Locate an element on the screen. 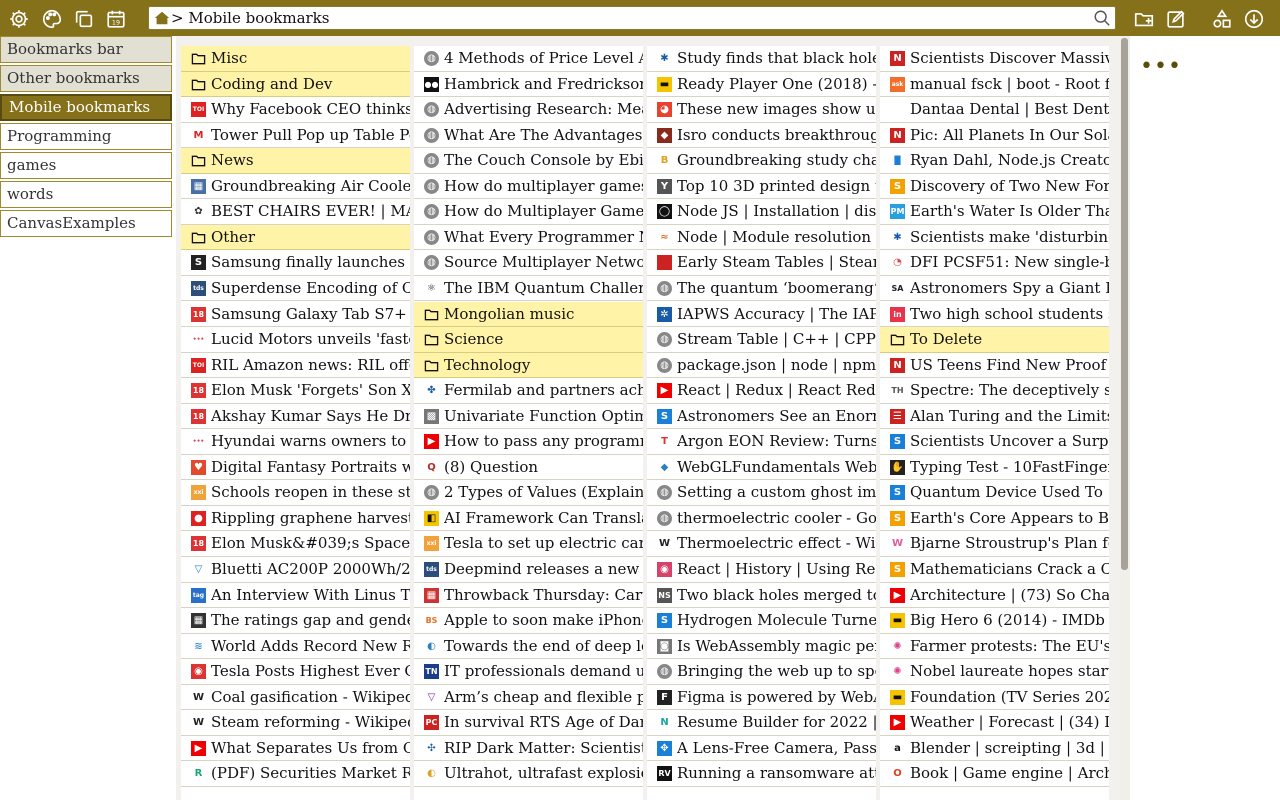 The width and height of the screenshot is (1280, 800). bookmark-row: F Figma is powered by WebAssem is located at coordinates (761, 698).